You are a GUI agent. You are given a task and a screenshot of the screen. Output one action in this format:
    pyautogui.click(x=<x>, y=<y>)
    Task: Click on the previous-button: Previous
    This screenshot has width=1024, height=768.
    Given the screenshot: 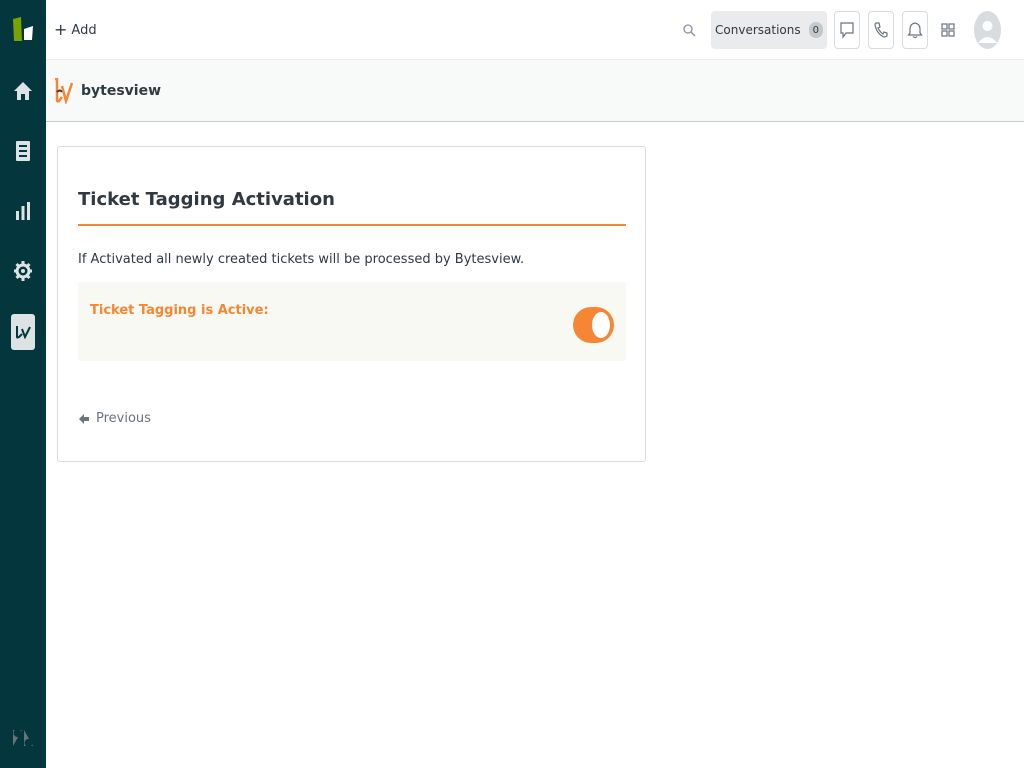 What is the action you would take?
    pyautogui.click(x=114, y=418)
    